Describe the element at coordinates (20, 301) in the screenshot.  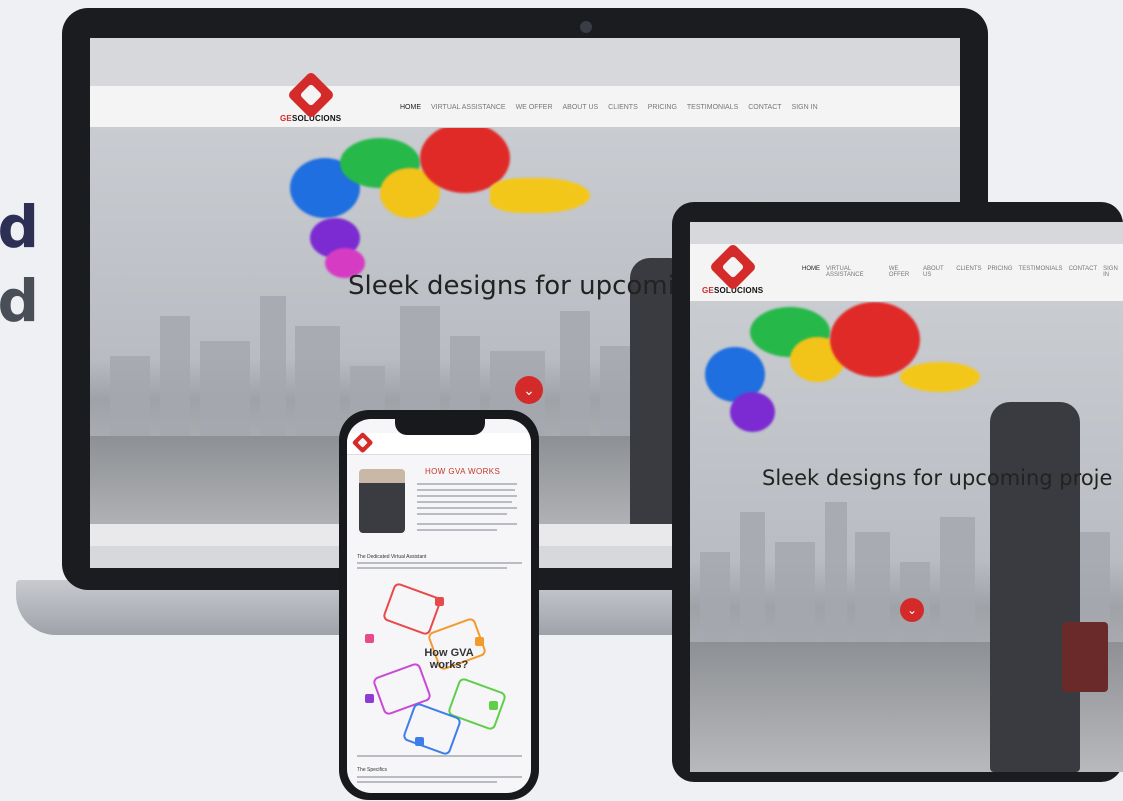
I see `side-heading-line-2: d` at that location.